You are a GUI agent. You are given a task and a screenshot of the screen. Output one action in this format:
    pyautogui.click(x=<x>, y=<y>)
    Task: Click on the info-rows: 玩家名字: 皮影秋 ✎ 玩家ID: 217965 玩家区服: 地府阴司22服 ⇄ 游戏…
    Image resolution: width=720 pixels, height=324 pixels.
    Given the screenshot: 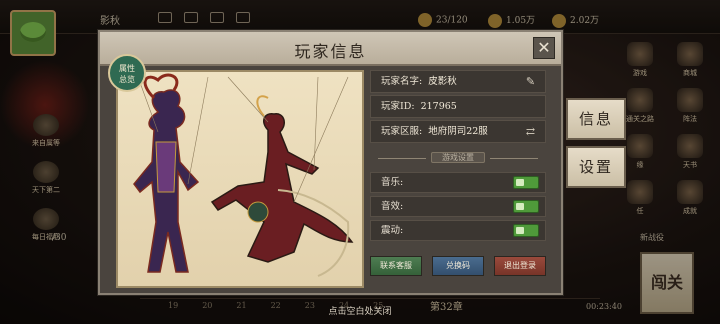 What is the action you would take?
    pyautogui.click(x=458, y=157)
    